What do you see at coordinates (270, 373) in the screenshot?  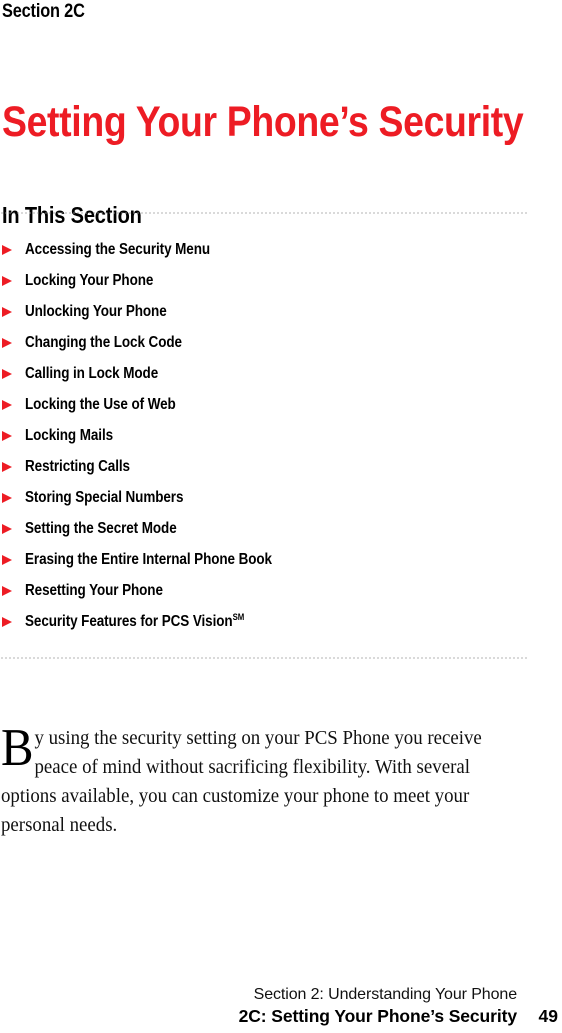 I see `toc-item: Calling in Lock Mode` at bounding box center [270, 373].